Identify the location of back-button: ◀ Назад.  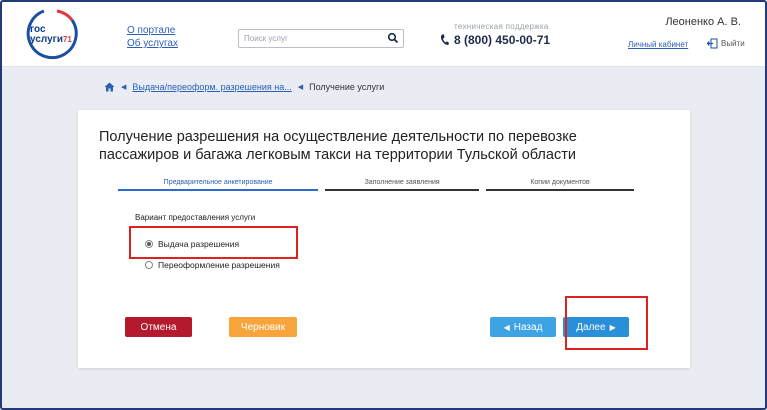
(523, 327).